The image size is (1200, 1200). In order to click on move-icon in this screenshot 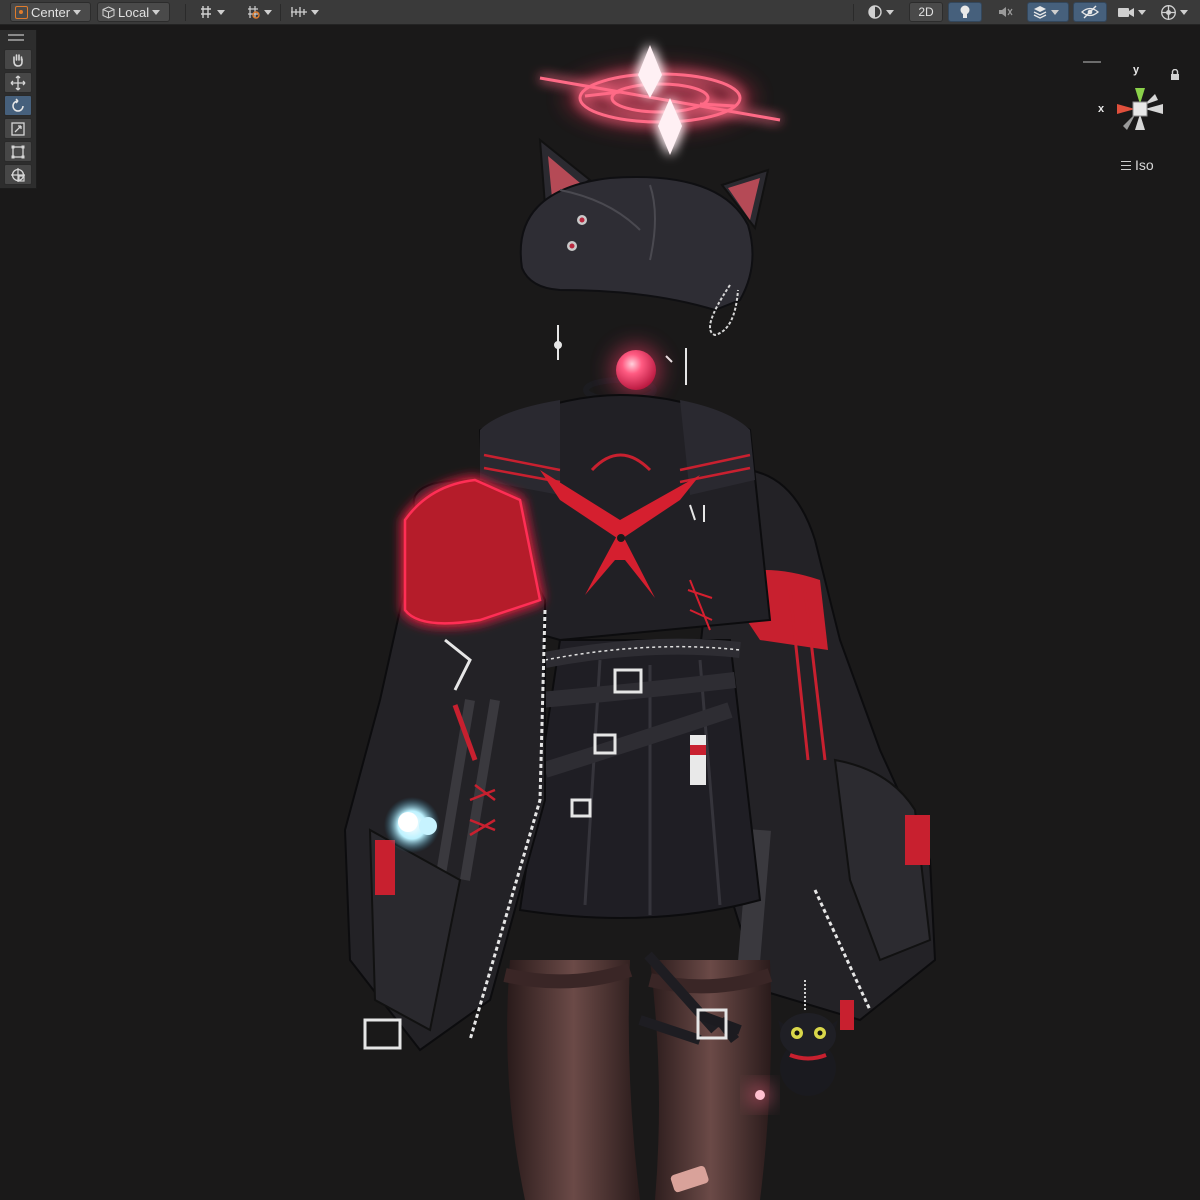, I will do `click(18, 82)`.